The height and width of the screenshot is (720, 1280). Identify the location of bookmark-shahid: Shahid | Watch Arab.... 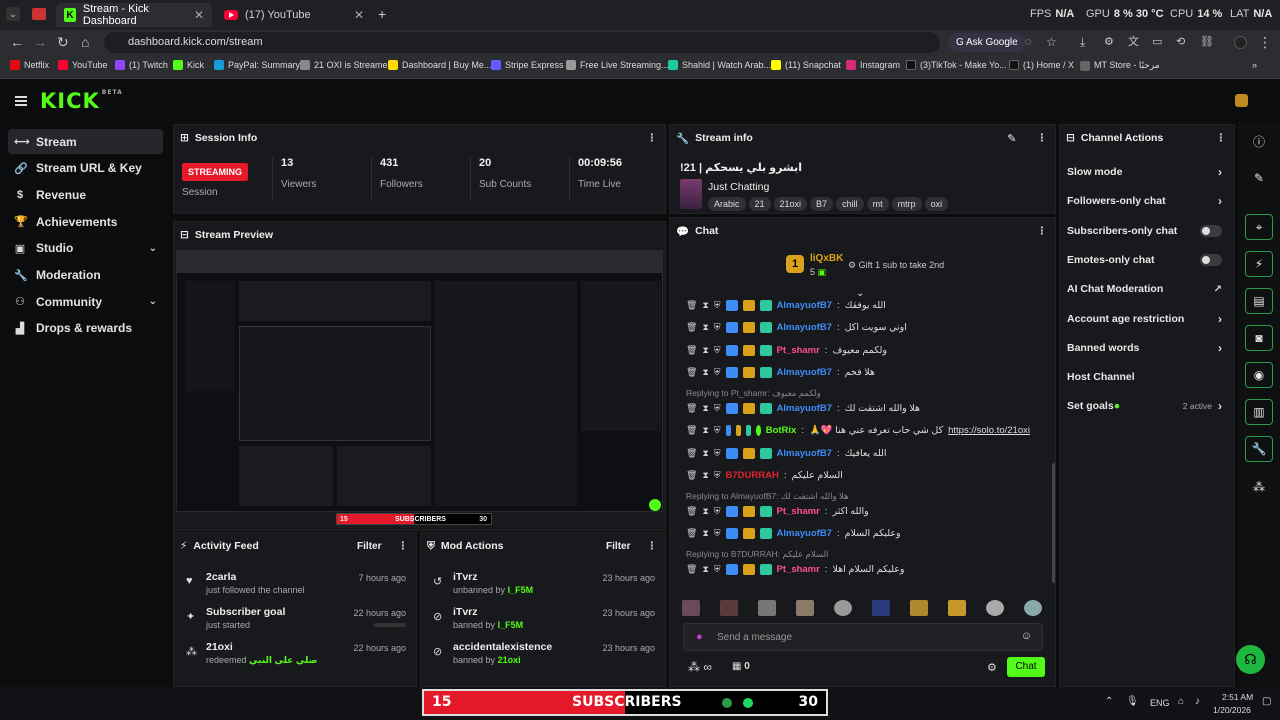
(719, 65).